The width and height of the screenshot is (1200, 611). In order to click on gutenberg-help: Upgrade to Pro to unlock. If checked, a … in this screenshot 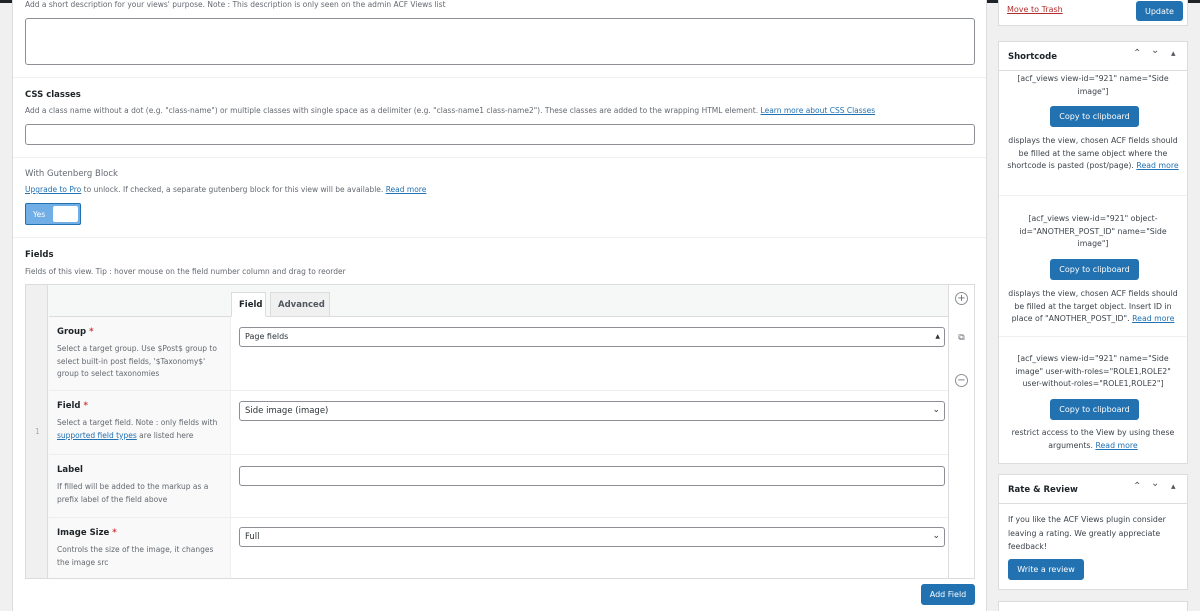, I will do `click(225, 189)`.